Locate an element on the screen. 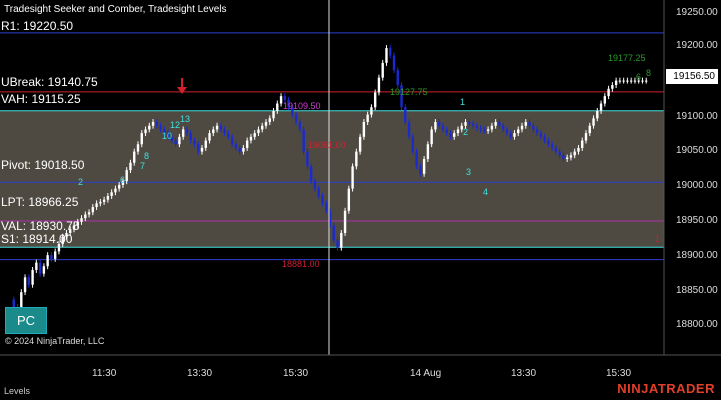 This screenshot has height=400, width=721. seeker-count: 10 is located at coordinates (167, 136).